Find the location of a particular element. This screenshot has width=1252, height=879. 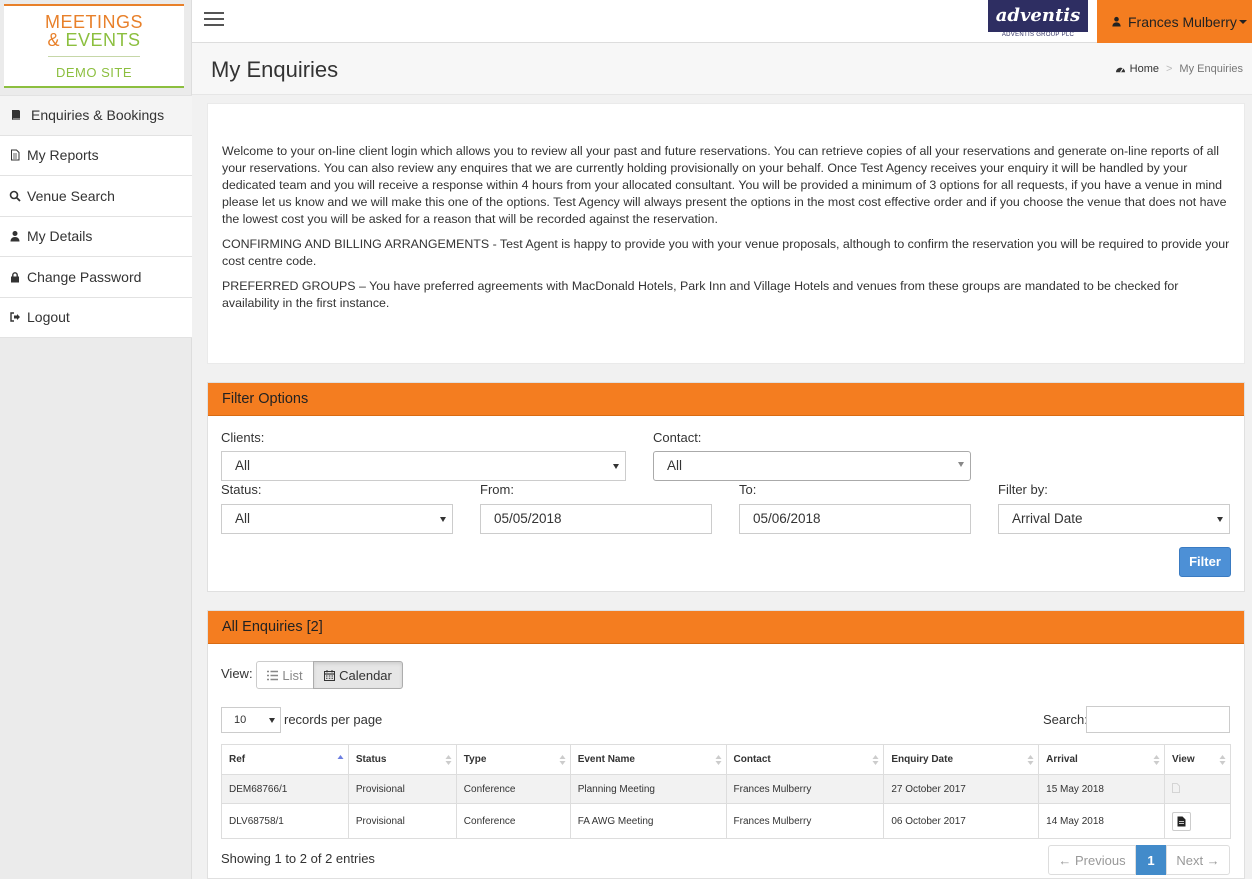

logo-events: EVENTS is located at coordinates (103, 40).